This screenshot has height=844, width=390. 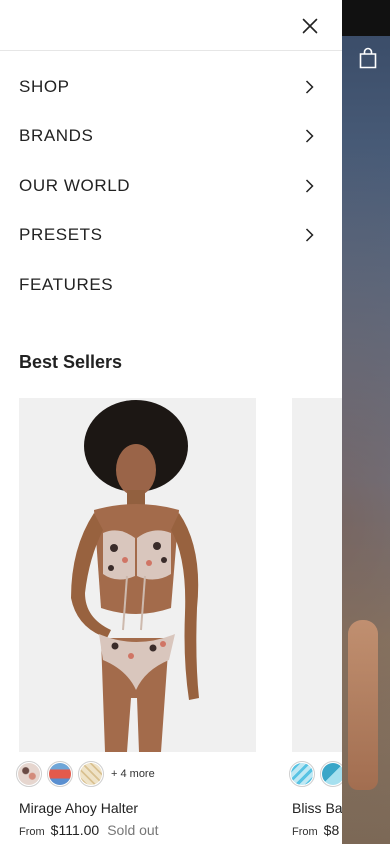 I want to click on menu-item-presets: PRESETS, so click(x=171, y=236).